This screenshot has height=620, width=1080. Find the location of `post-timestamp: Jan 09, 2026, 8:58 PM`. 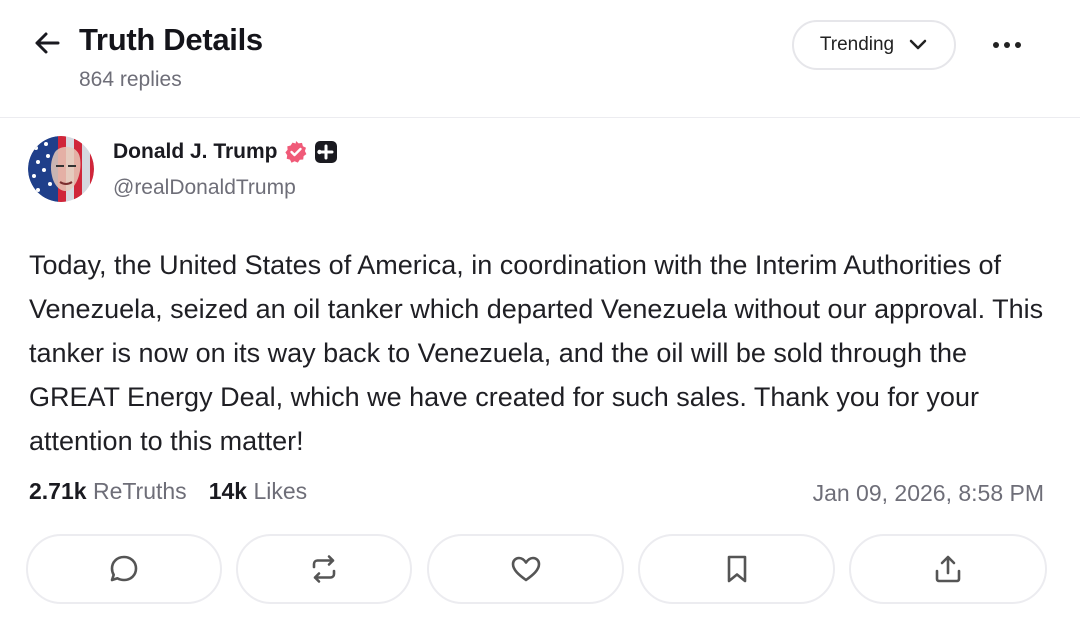

post-timestamp: Jan 09, 2026, 8:58 PM is located at coordinates (928, 493).